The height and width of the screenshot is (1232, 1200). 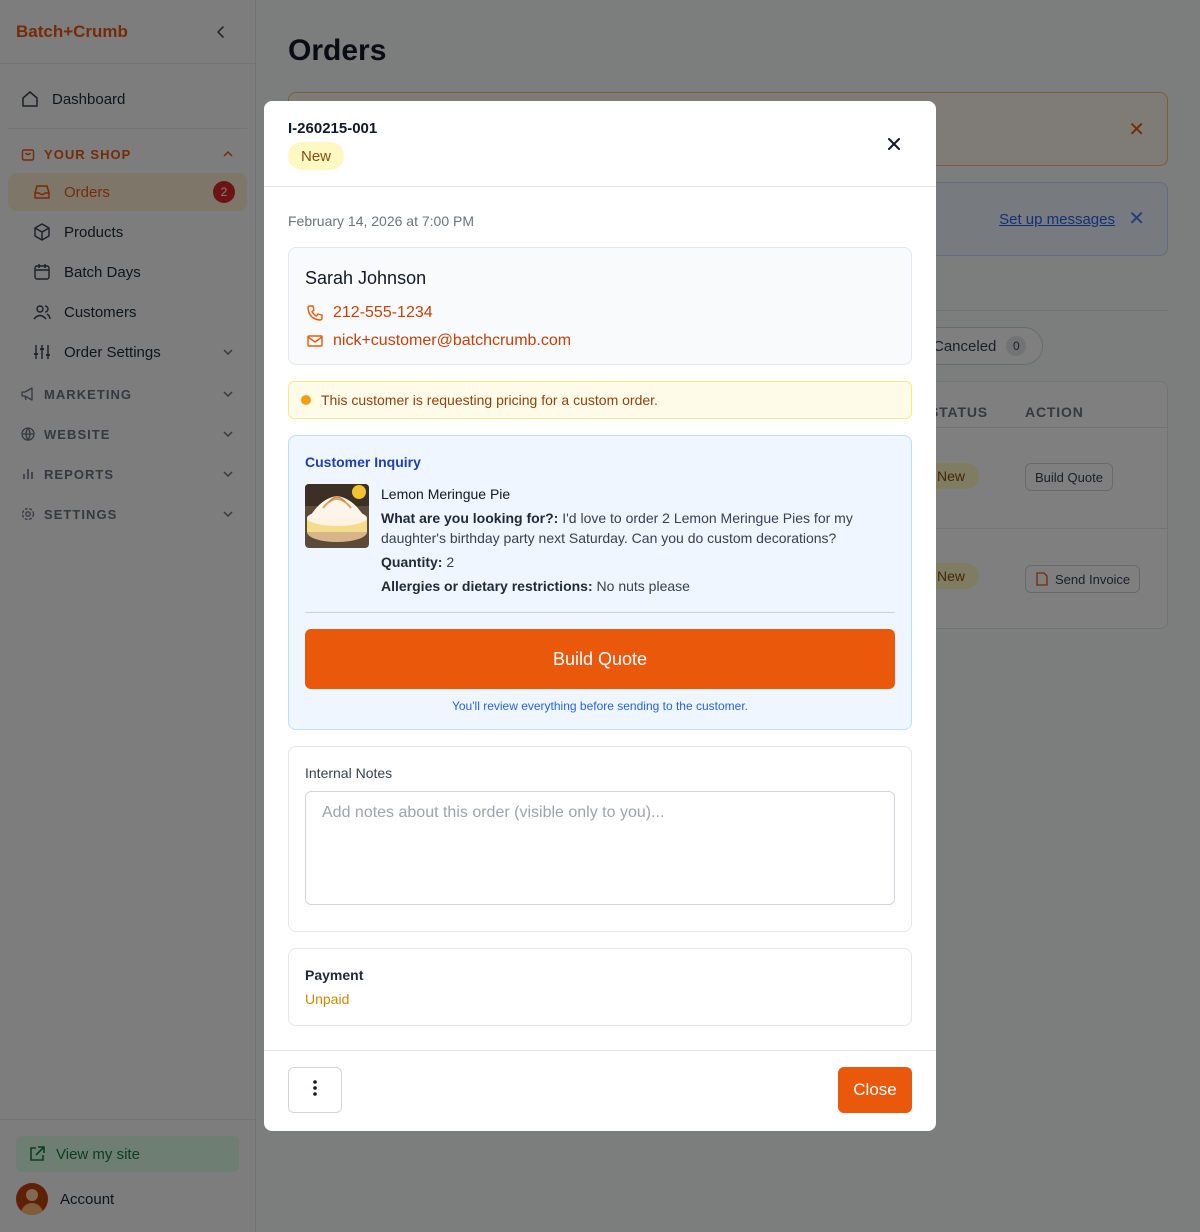 I want to click on field-value: No nuts please, so click(x=643, y=586).